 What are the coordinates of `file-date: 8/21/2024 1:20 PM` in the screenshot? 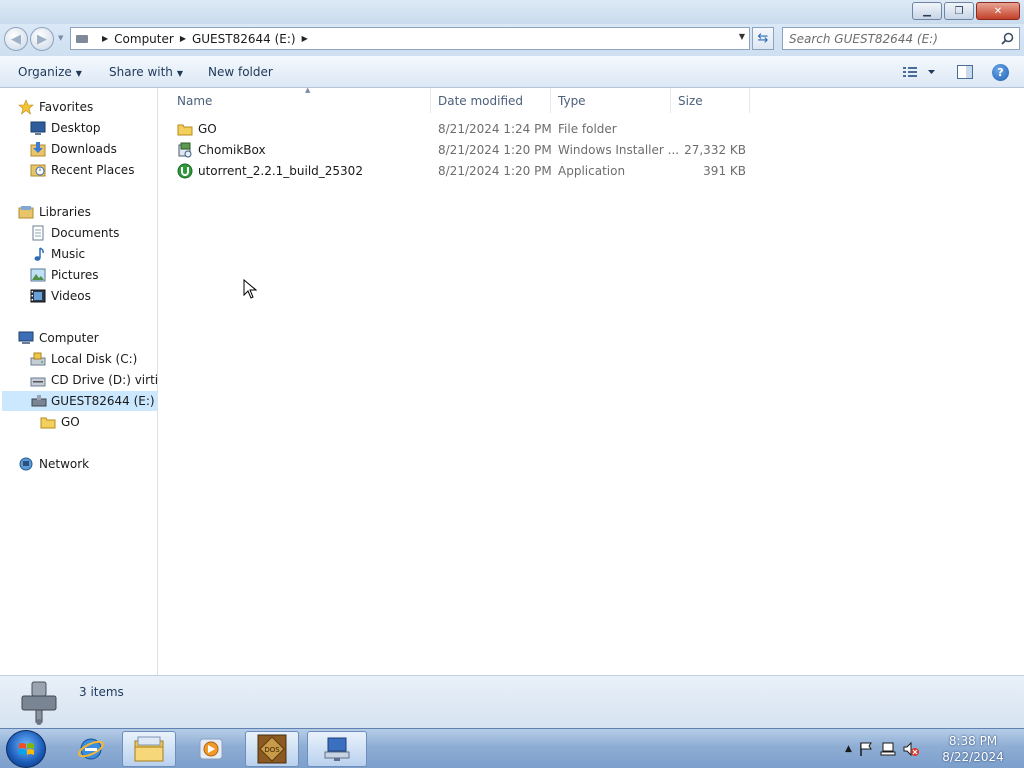 It's located at (495, 150).